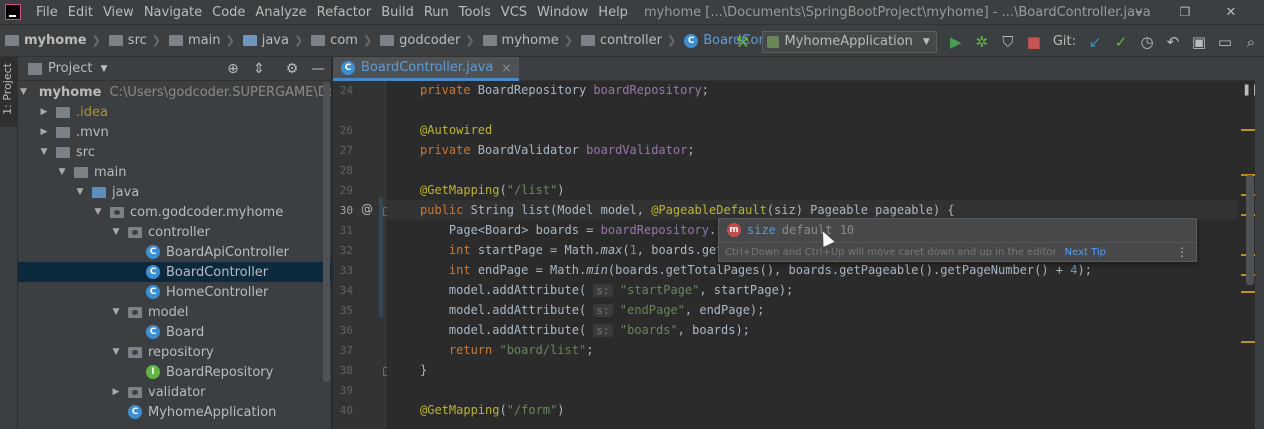  Describe the element at coordinates (174, 412) in the screenshot. I see `tree-node-myhomeapplication: C MyhomeApplication` at that location.